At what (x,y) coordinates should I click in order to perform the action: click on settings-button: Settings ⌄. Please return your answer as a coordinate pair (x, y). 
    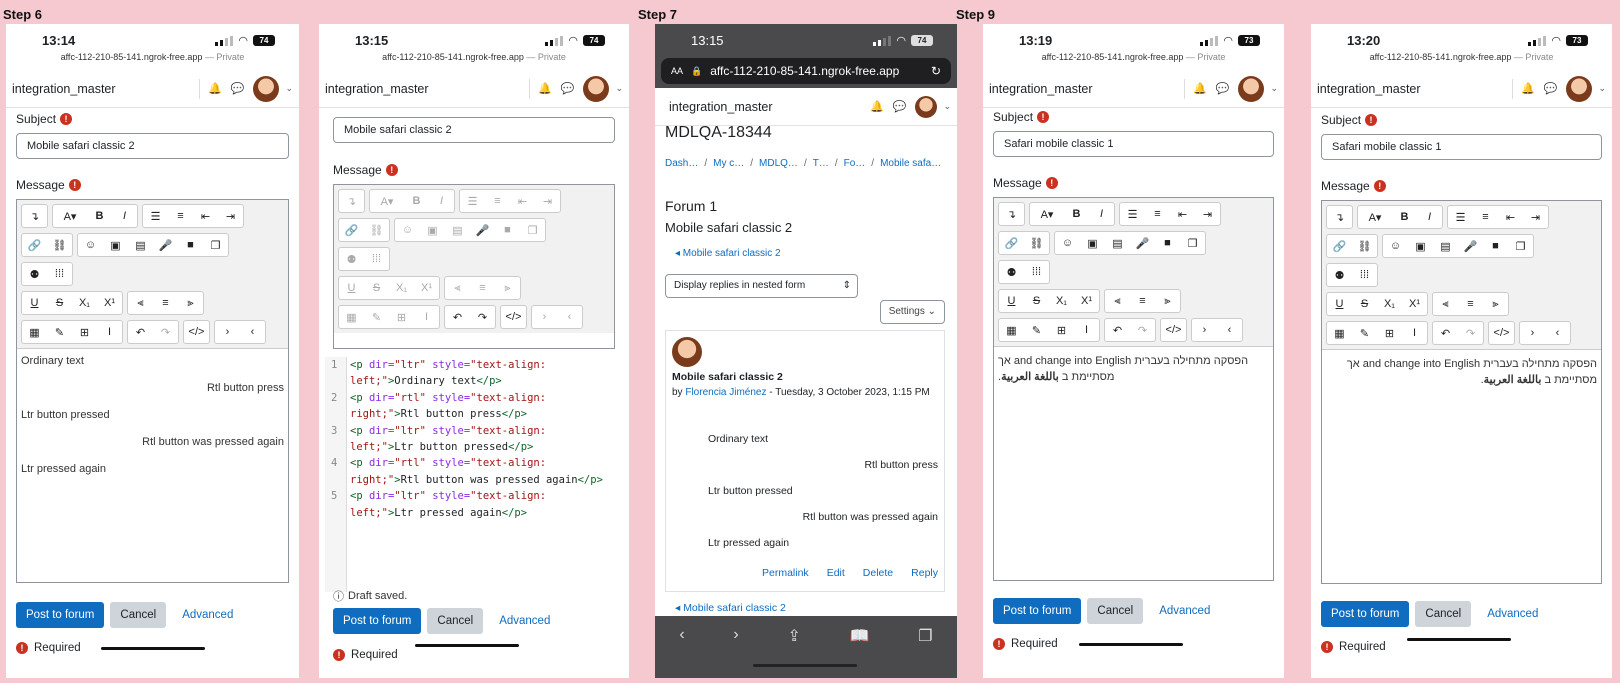
    Looking at the image, I should click on (912, 312).